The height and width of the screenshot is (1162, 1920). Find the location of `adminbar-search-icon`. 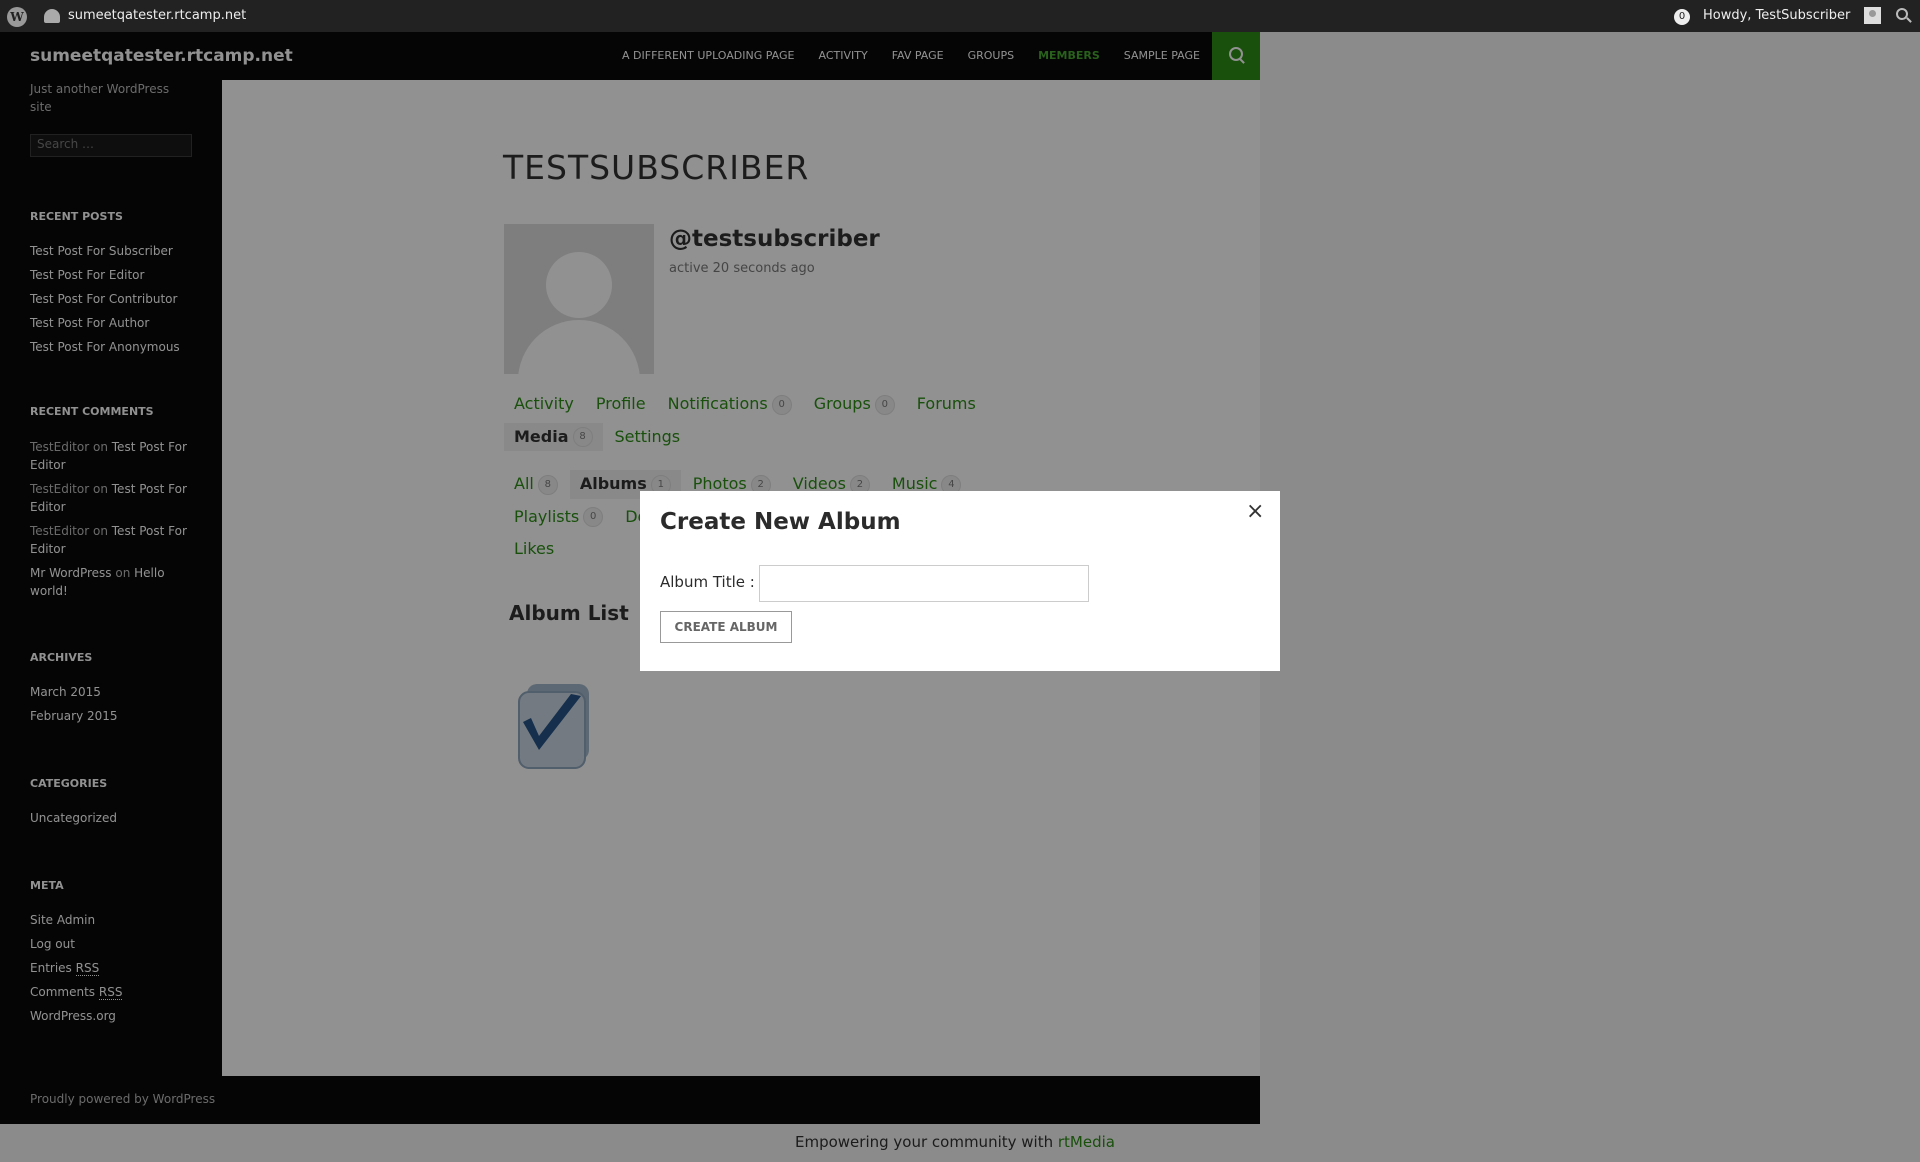

adminbar-search-icon is located at coordinates (1902, 14).